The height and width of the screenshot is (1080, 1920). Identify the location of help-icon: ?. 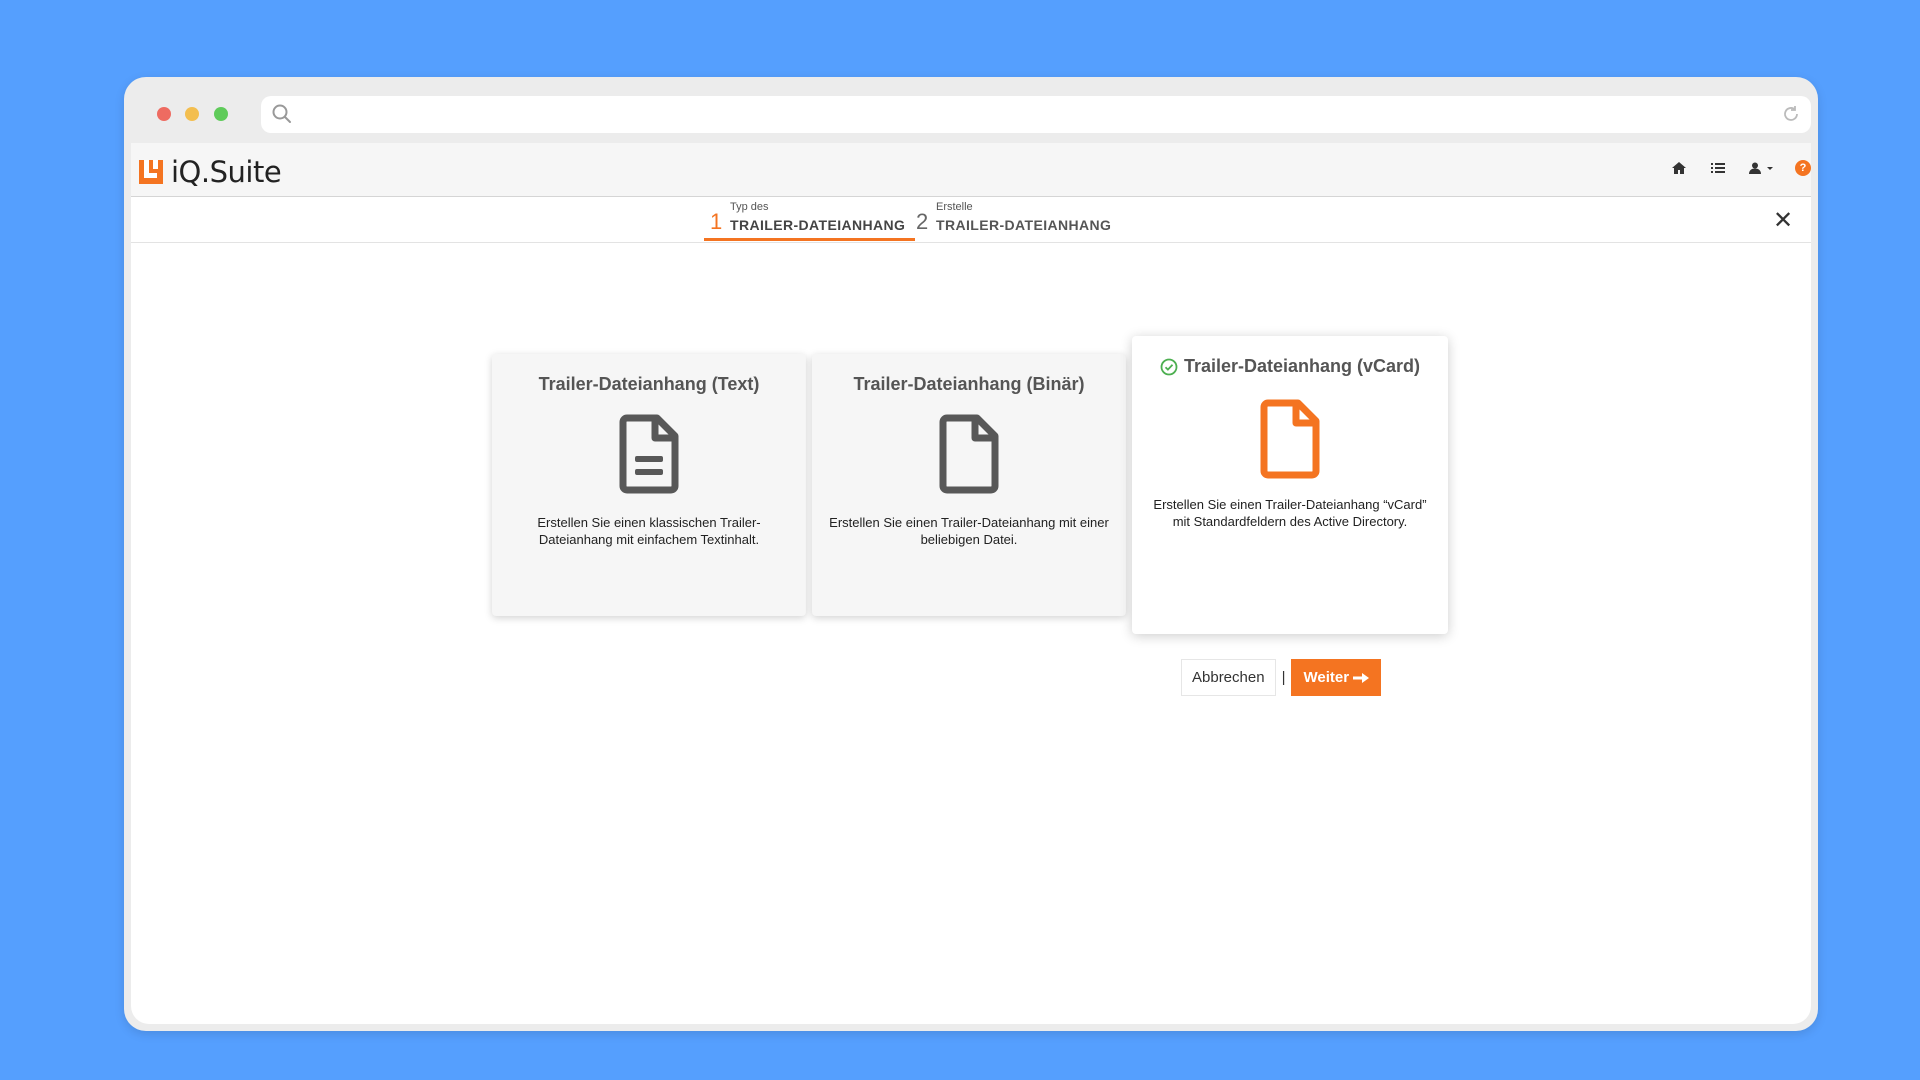
(1803, 168).